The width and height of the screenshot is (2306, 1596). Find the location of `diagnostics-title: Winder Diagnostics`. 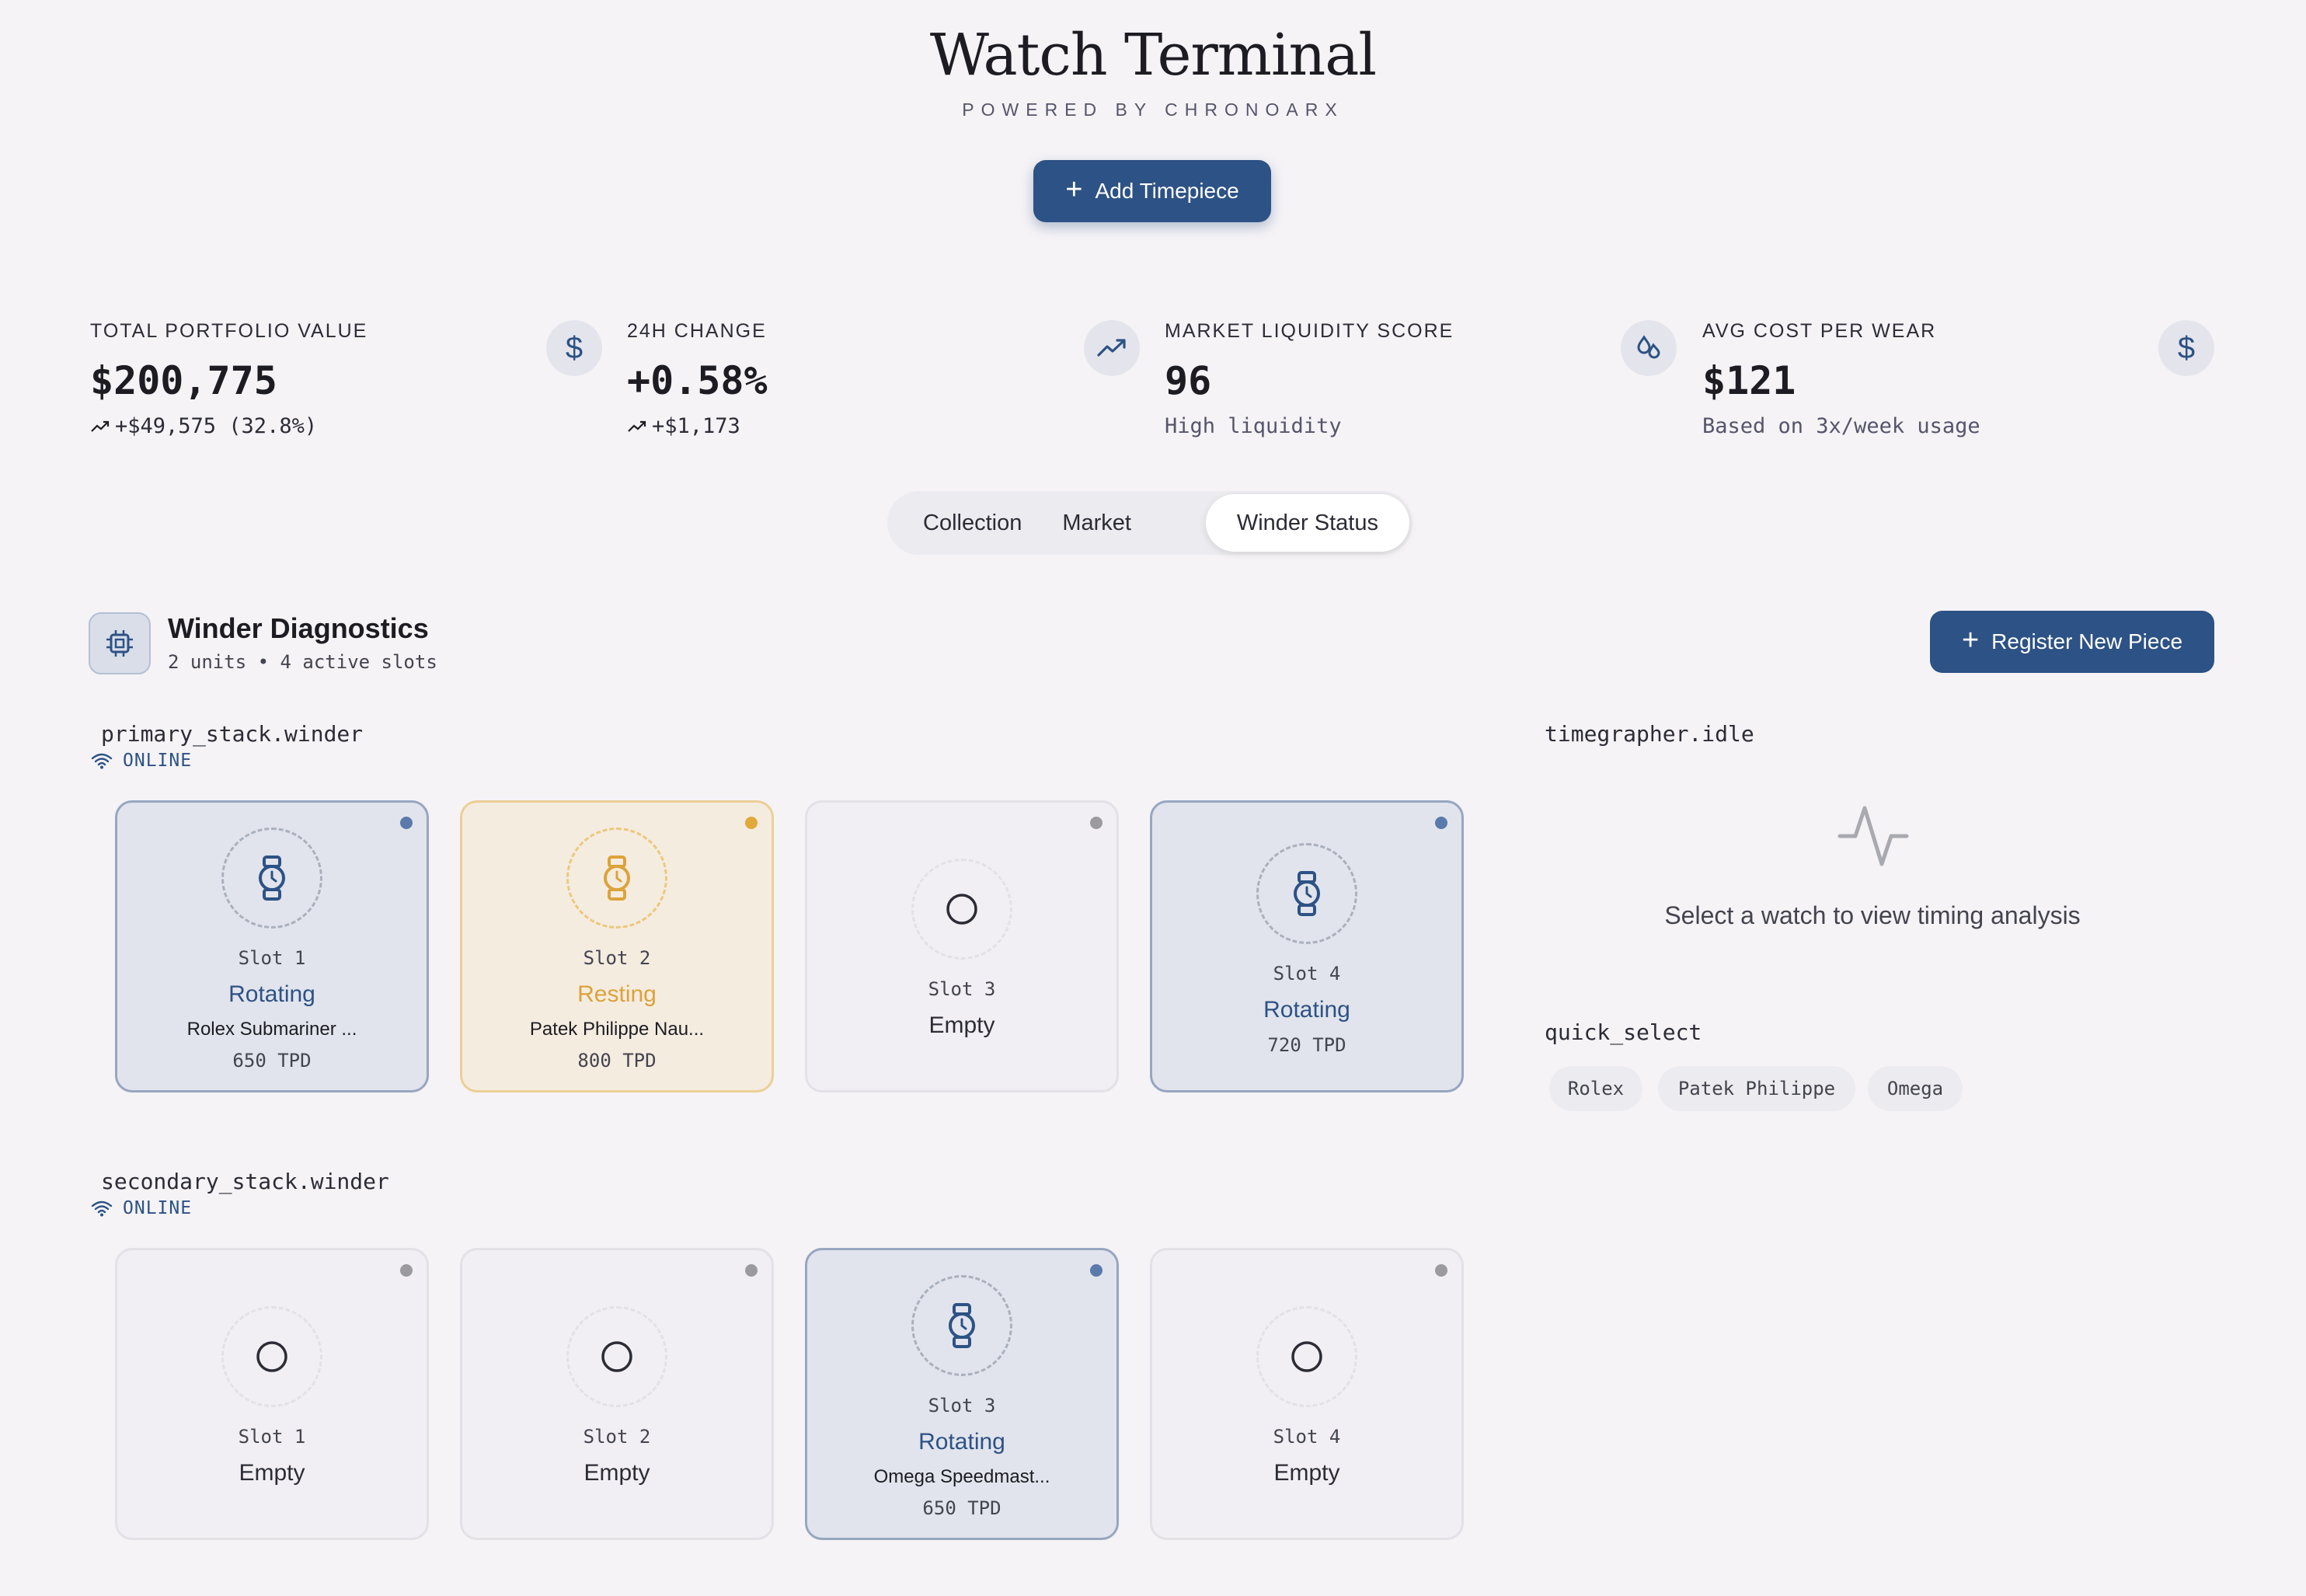

diagnostics-title: Winder Diagnostics is located at coordinates (298, 628).